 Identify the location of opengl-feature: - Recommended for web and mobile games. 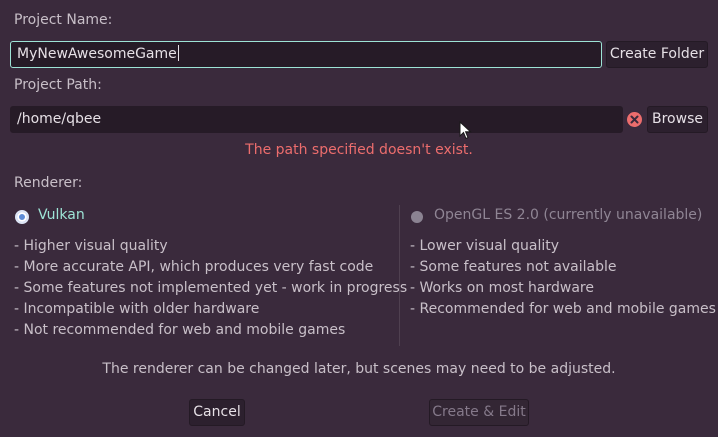
(563, 309).